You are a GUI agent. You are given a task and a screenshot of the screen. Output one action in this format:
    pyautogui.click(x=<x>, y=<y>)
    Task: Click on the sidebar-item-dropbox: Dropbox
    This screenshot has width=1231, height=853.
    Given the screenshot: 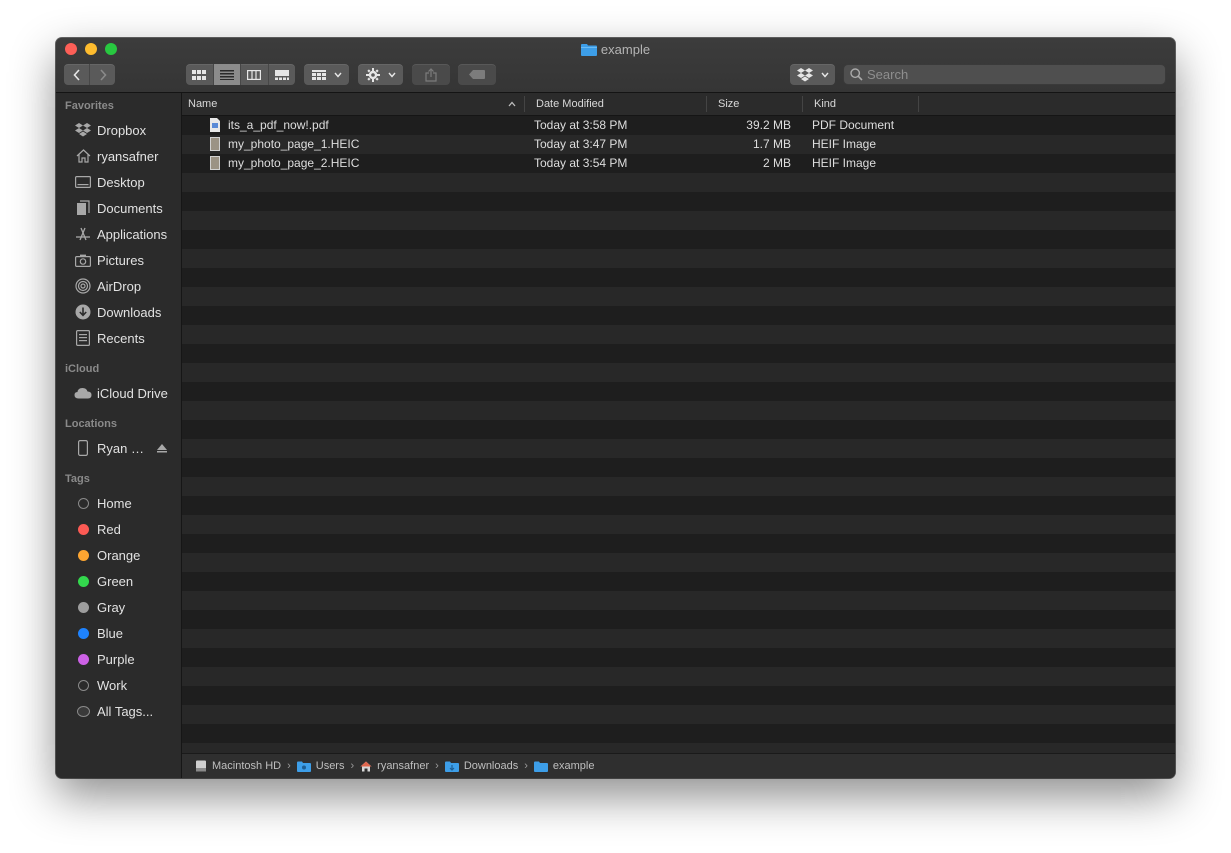 What is the action you would take?
    pyautogui.click(x=118, y=130)
    